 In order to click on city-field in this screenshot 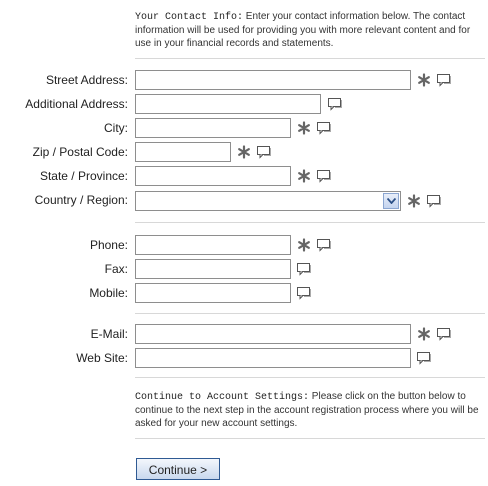, I will do `click(213, 128)`.